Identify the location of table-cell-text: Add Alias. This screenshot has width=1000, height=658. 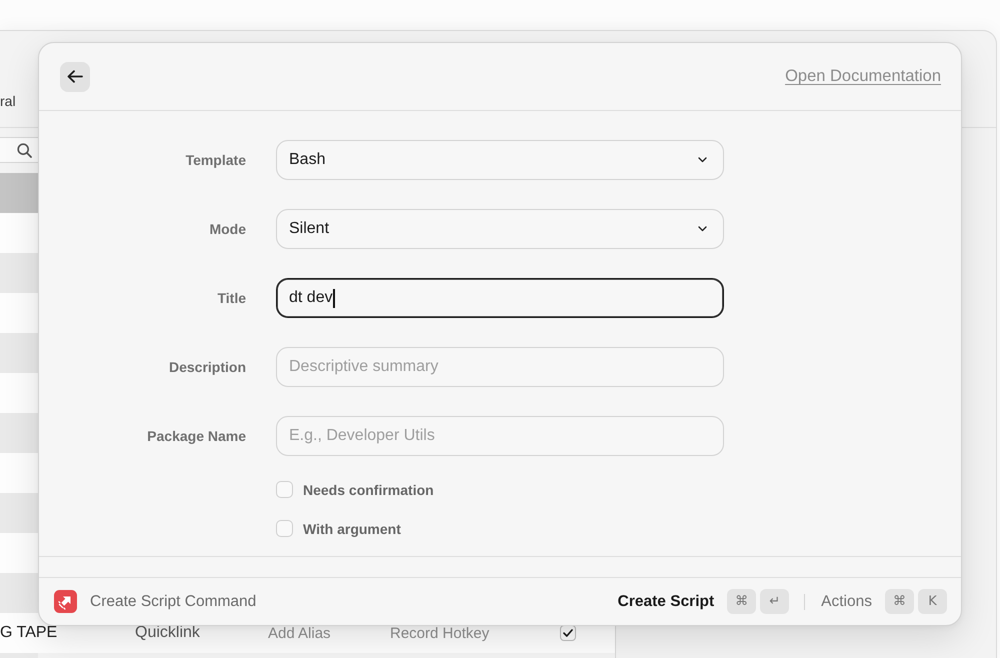
(300, 633).